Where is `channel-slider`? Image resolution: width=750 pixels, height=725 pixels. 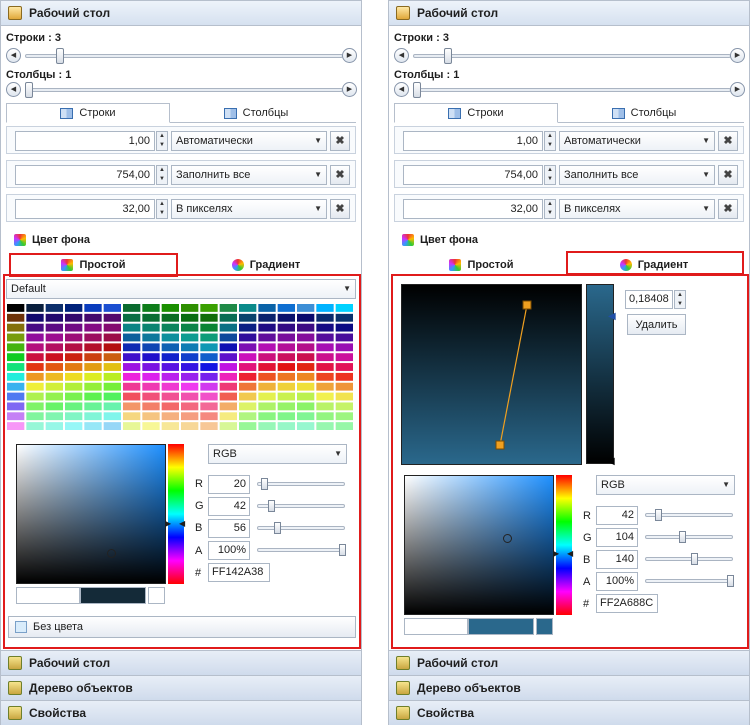 channel-slider is located at coordinates (689, 537).